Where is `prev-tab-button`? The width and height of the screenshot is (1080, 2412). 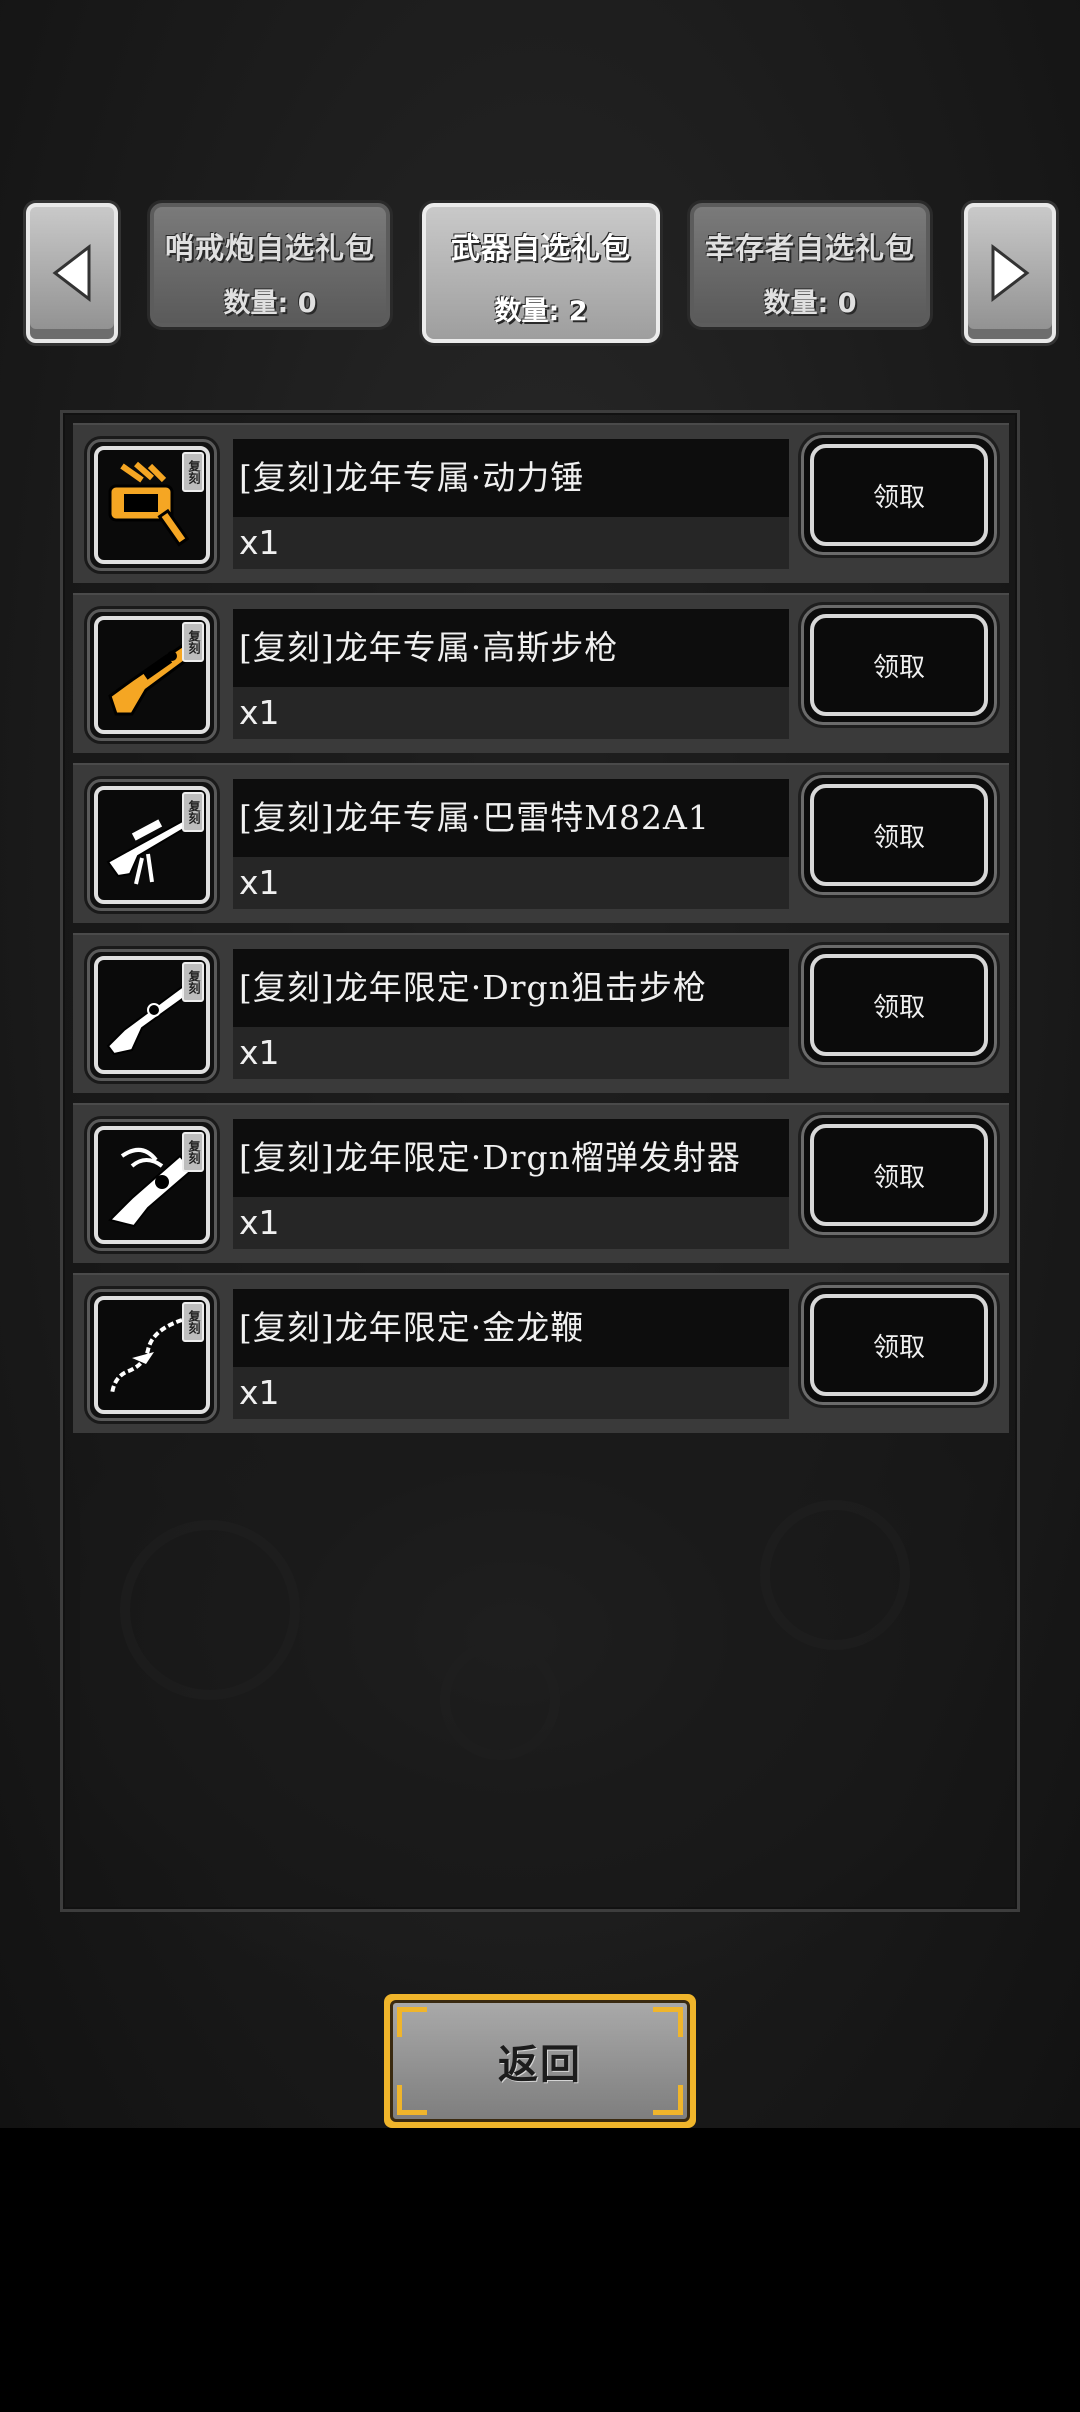
prev-tab-button is located at coordinates (72, 273).